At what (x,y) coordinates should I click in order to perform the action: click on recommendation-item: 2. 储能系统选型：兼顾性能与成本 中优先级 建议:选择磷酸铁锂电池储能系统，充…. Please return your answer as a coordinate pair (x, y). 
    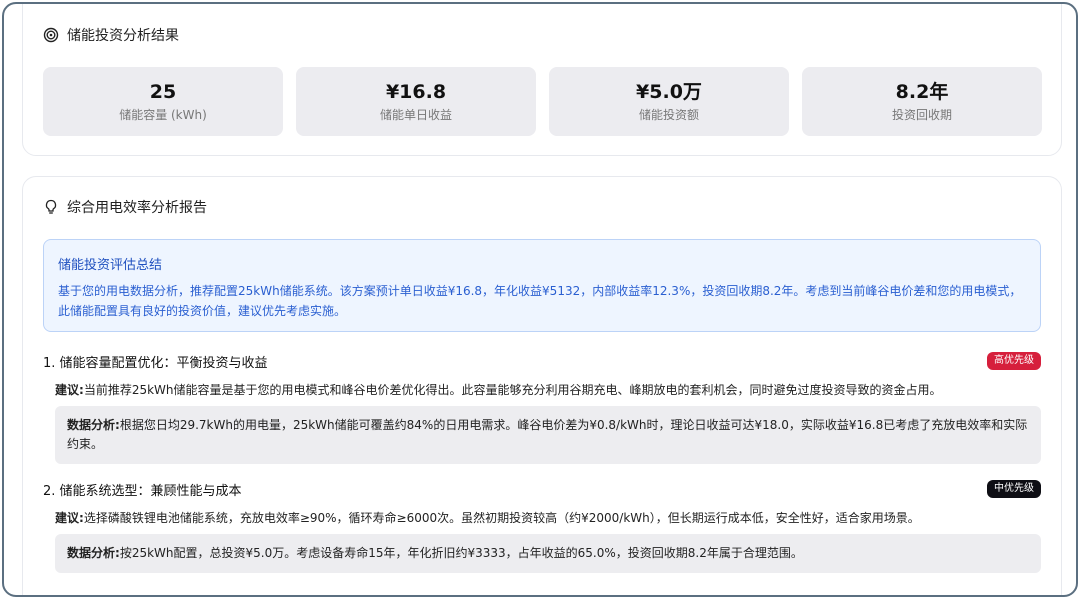
    Looking at the image, I should click on (542, 526).